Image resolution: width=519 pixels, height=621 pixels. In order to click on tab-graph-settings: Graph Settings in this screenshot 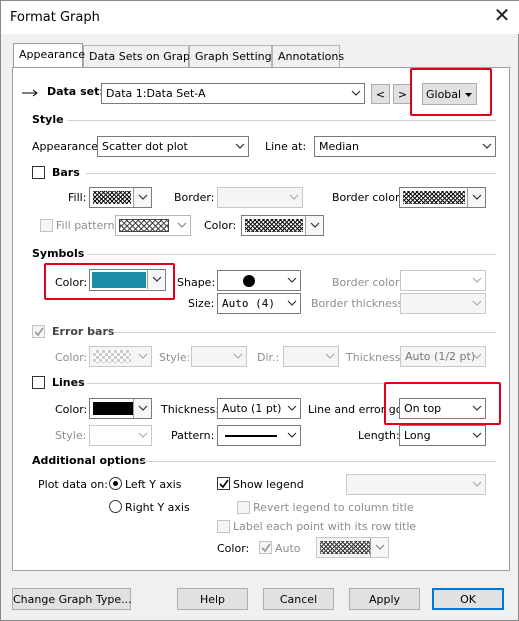, I will do `click(233, 56)`.